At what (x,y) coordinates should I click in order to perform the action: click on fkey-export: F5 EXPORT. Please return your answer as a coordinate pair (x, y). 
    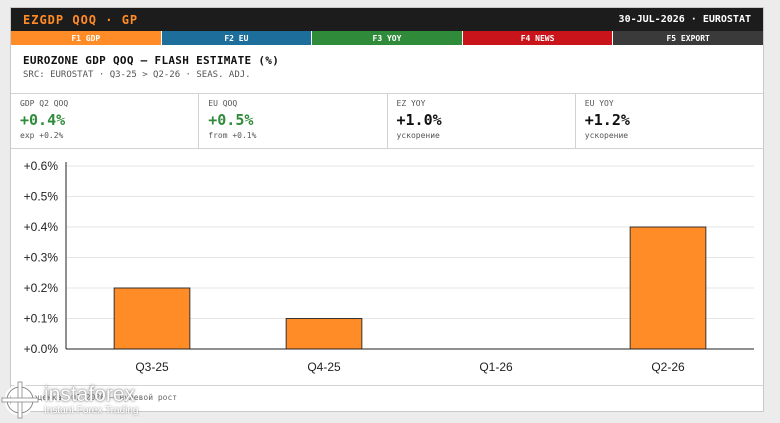
    Looking at the image, I should click on (688, 38).